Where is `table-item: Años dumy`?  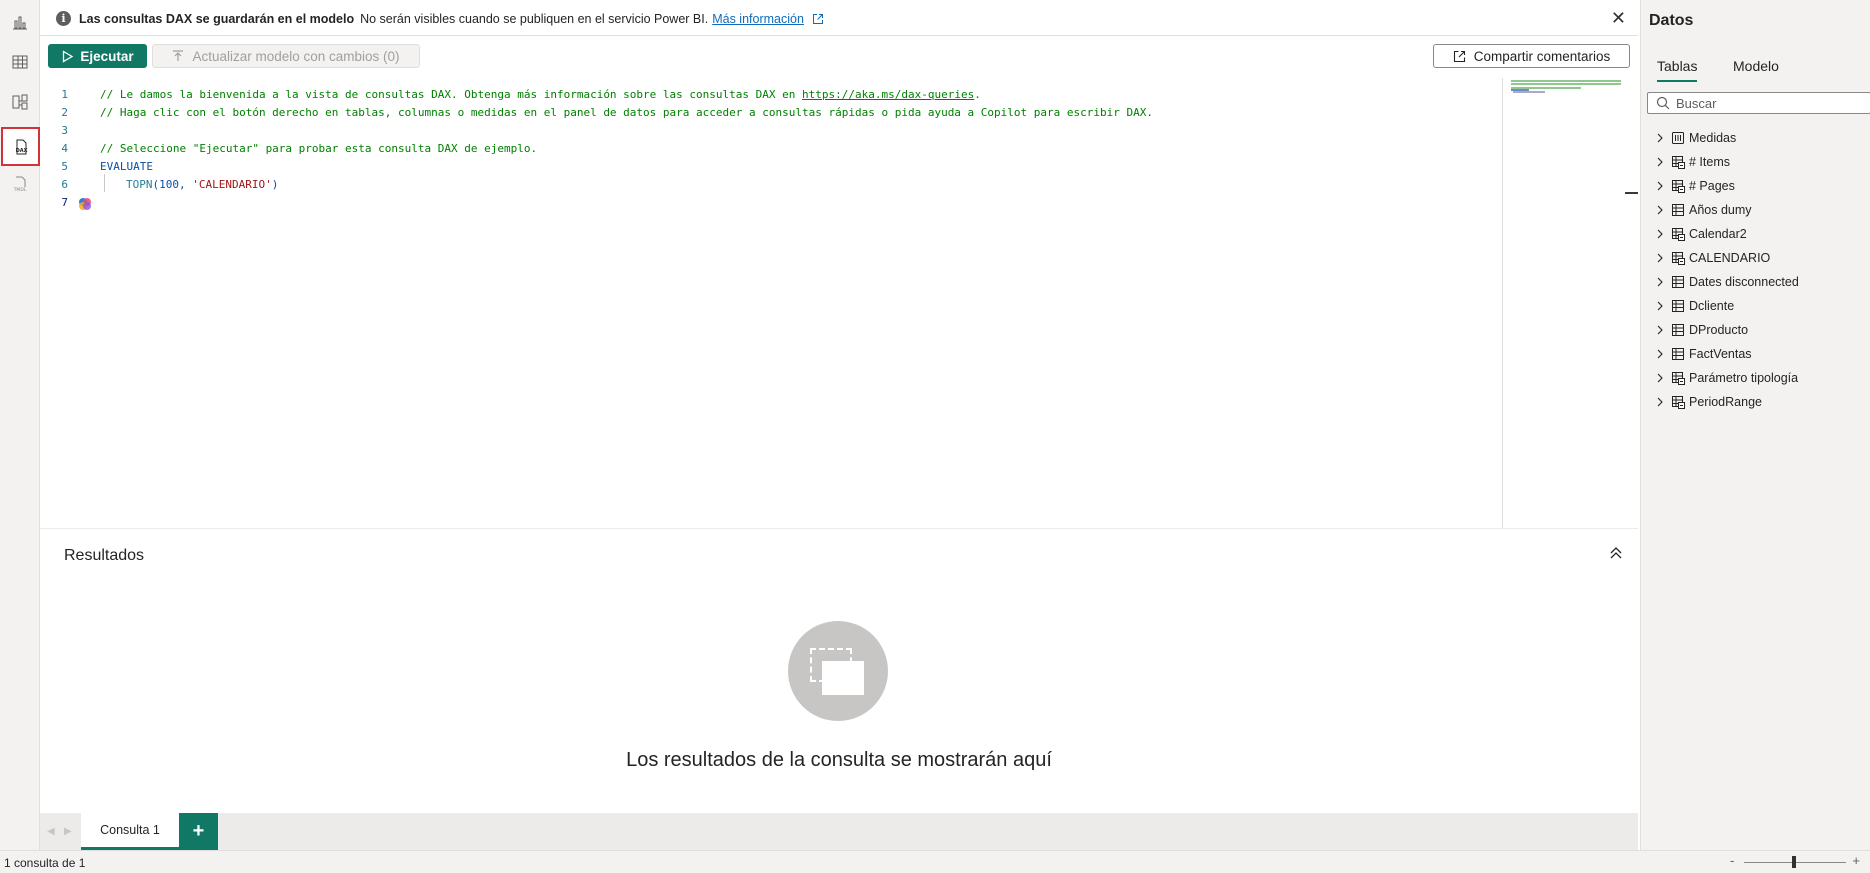 table-item: Años dumy is located at coordinates (1755, 210).